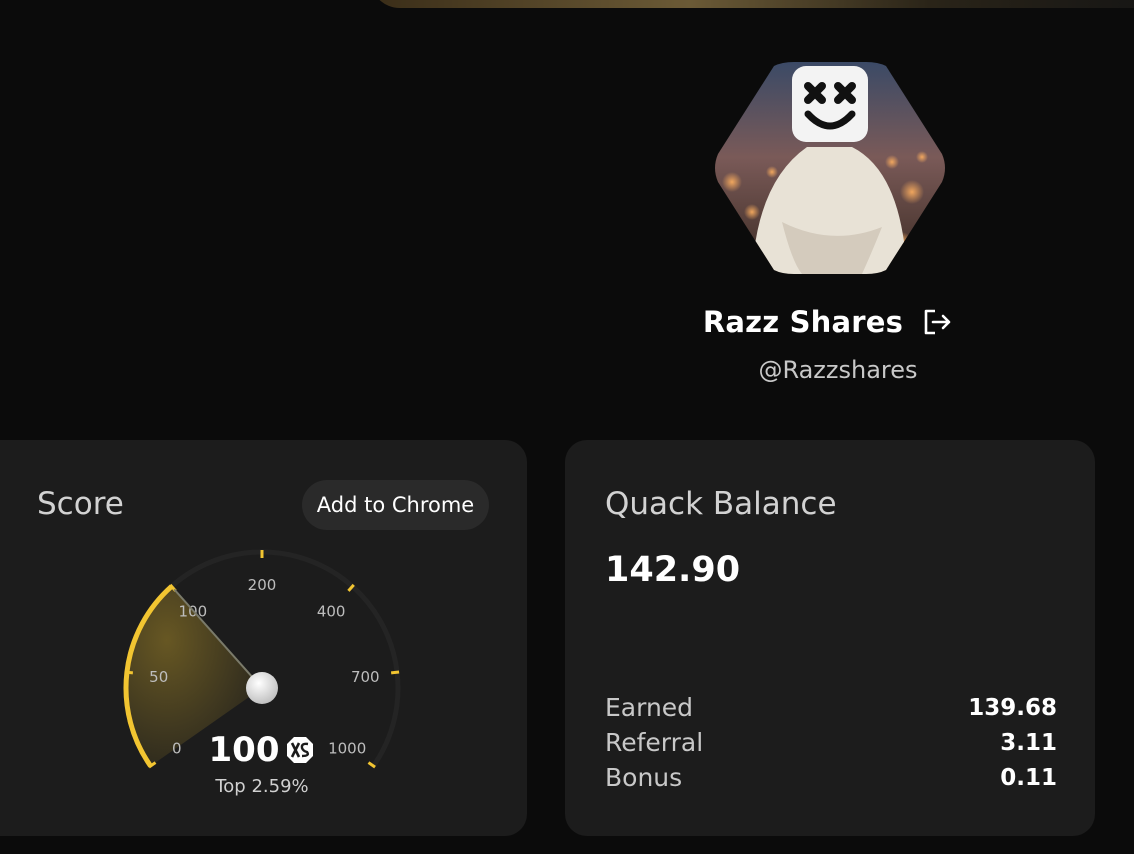 This screenshot has height=854, width=1134. What do you see at coordinates (649, 707) in the screenshot?
I see `stat-label: Earned` at bounding box center [649, 707].